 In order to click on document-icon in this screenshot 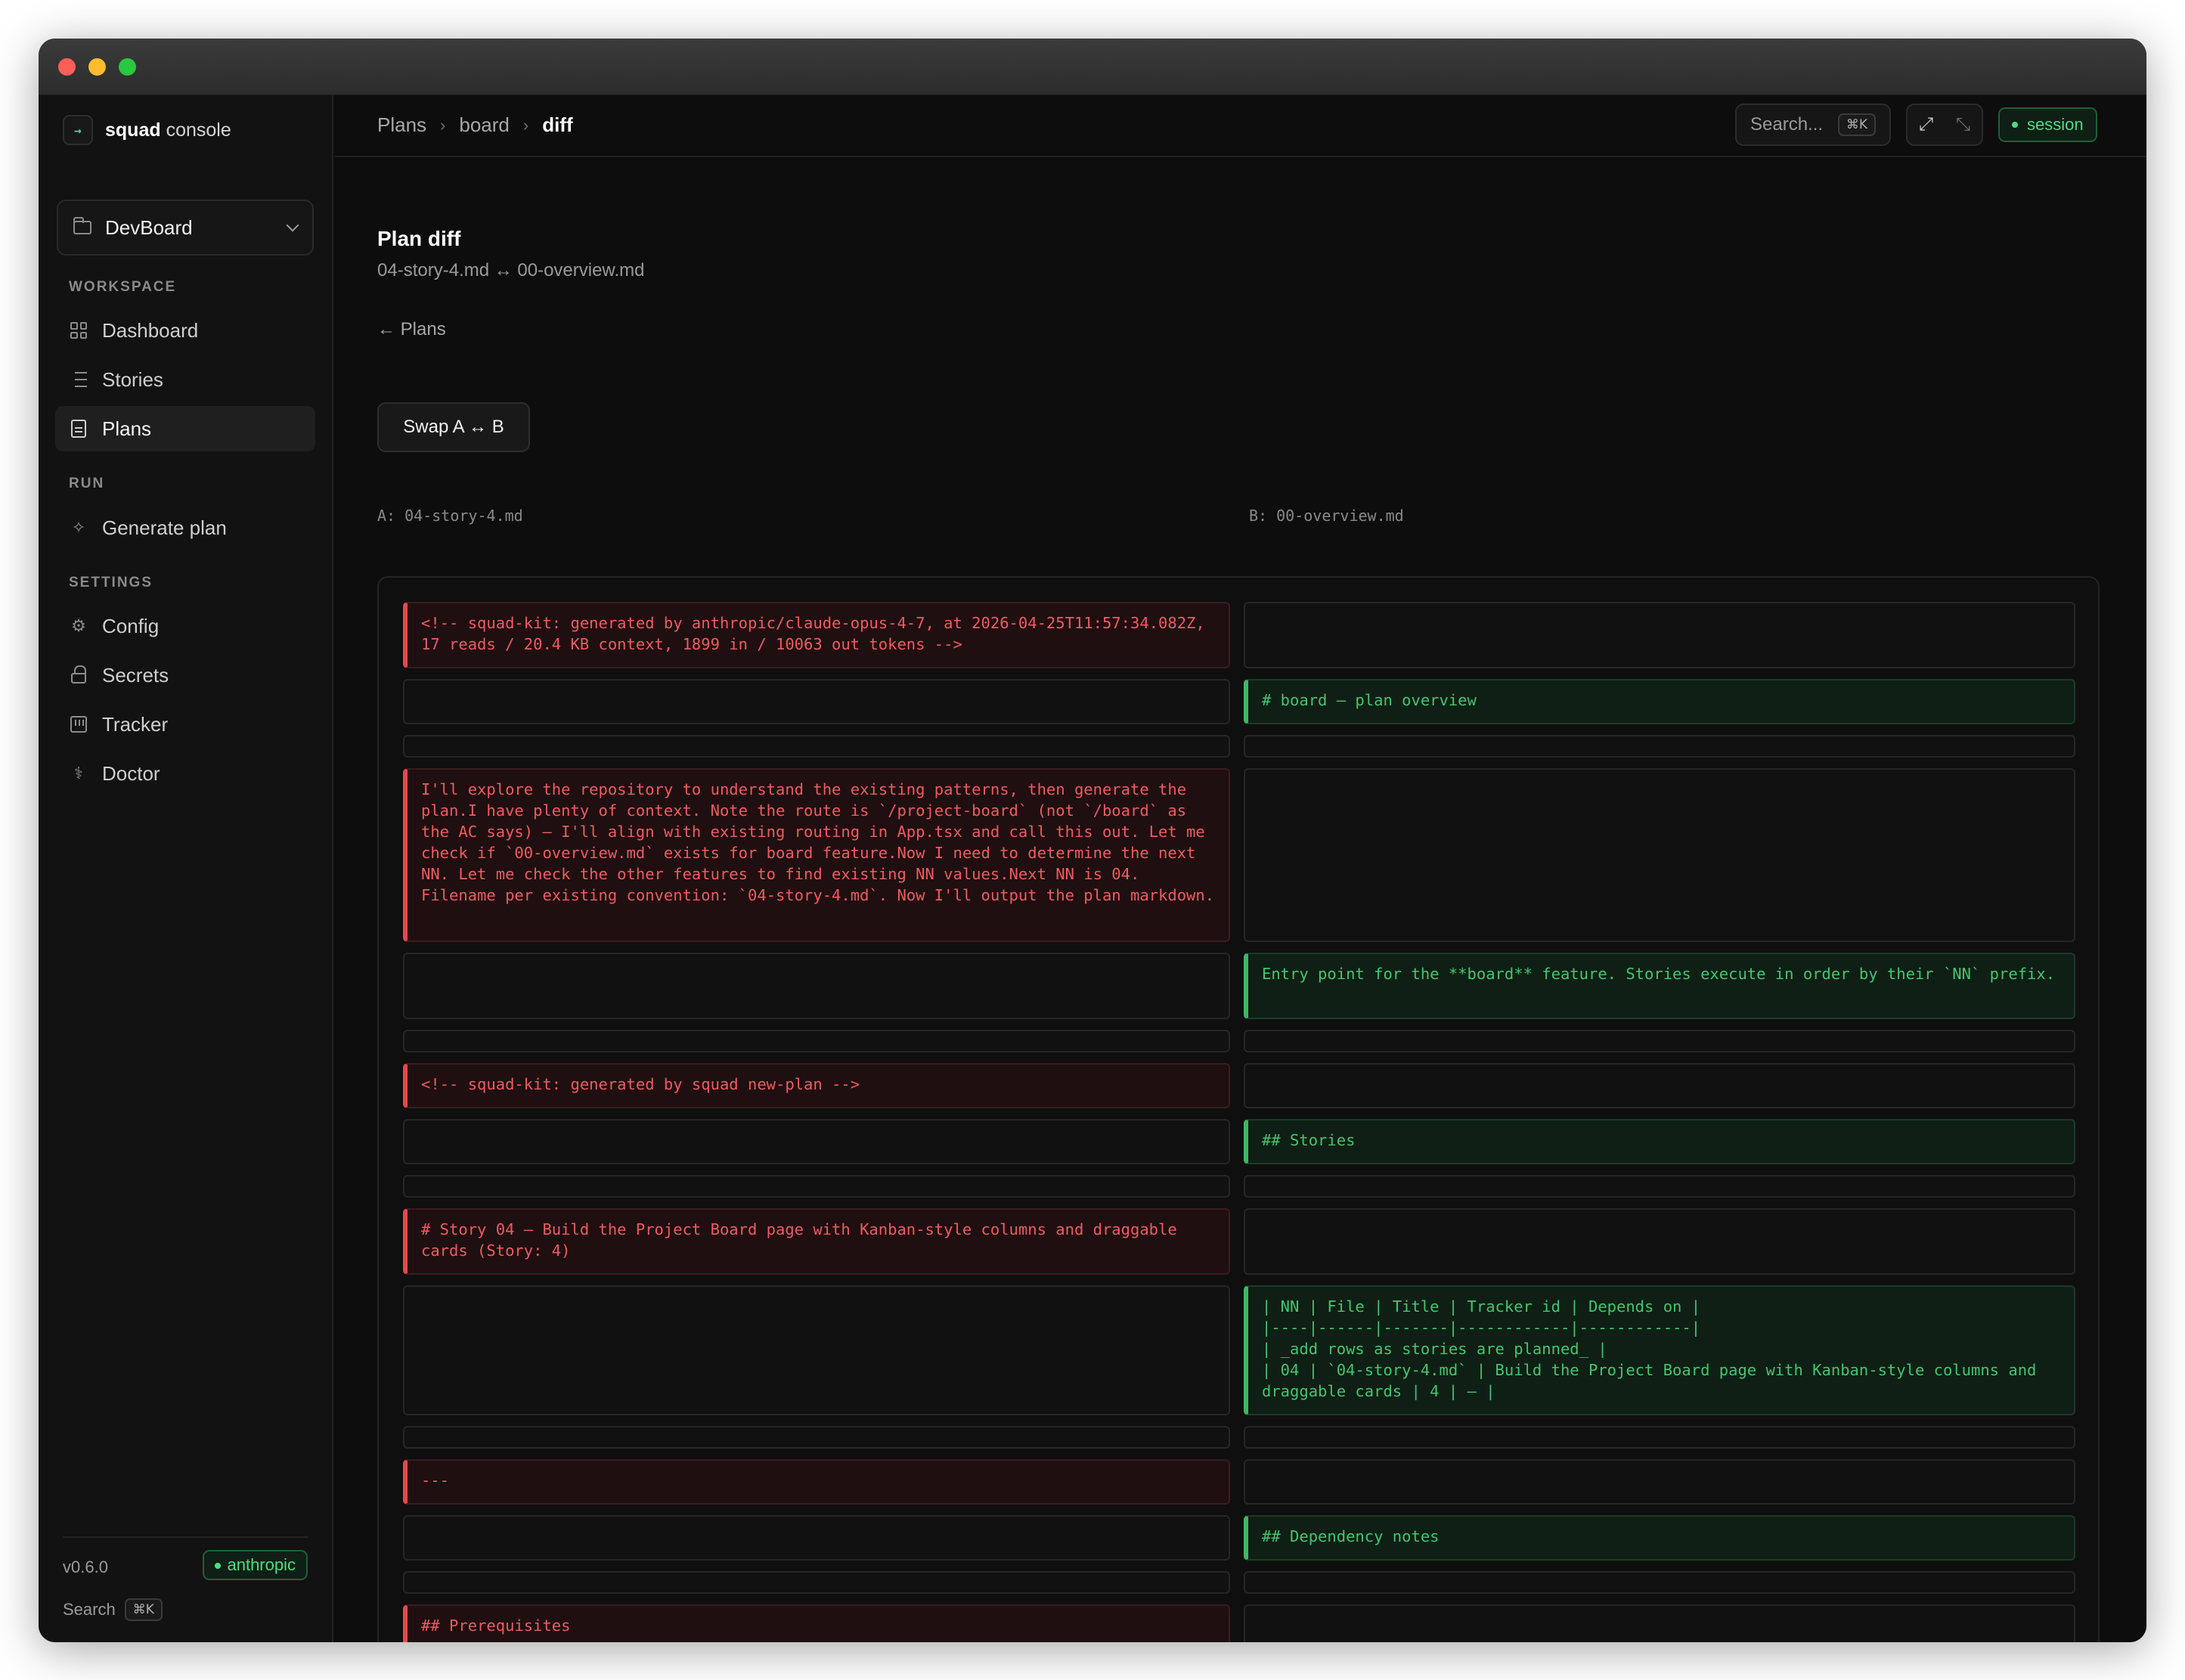, I will do `click(78, 429)`.